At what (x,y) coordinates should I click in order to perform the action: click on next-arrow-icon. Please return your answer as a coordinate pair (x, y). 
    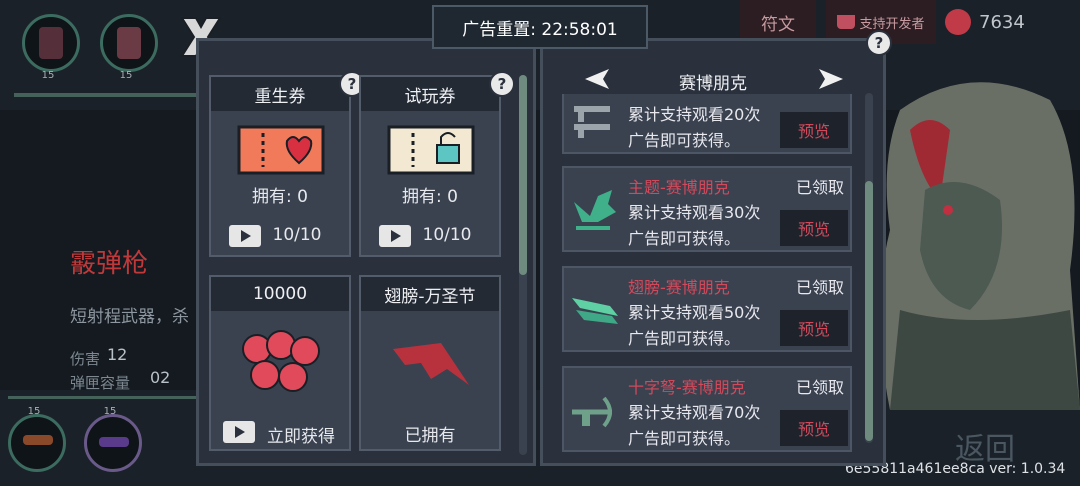
    Looking at the image, I should click on (831, 79).